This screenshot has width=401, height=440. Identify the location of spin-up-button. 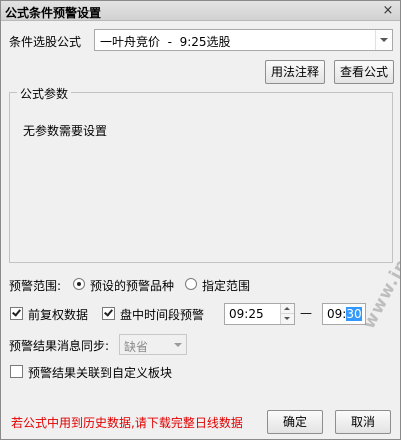
(287, 309).